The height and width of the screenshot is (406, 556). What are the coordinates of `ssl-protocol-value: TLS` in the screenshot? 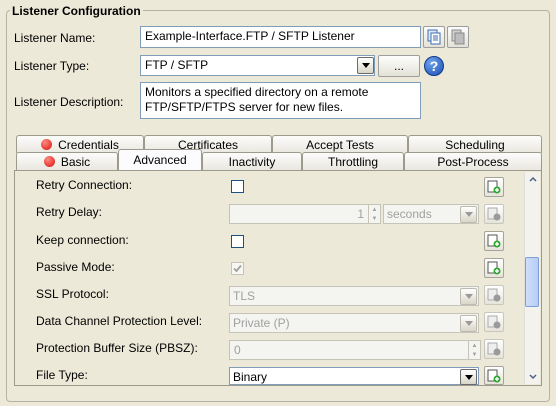 It's located at (244, 296).